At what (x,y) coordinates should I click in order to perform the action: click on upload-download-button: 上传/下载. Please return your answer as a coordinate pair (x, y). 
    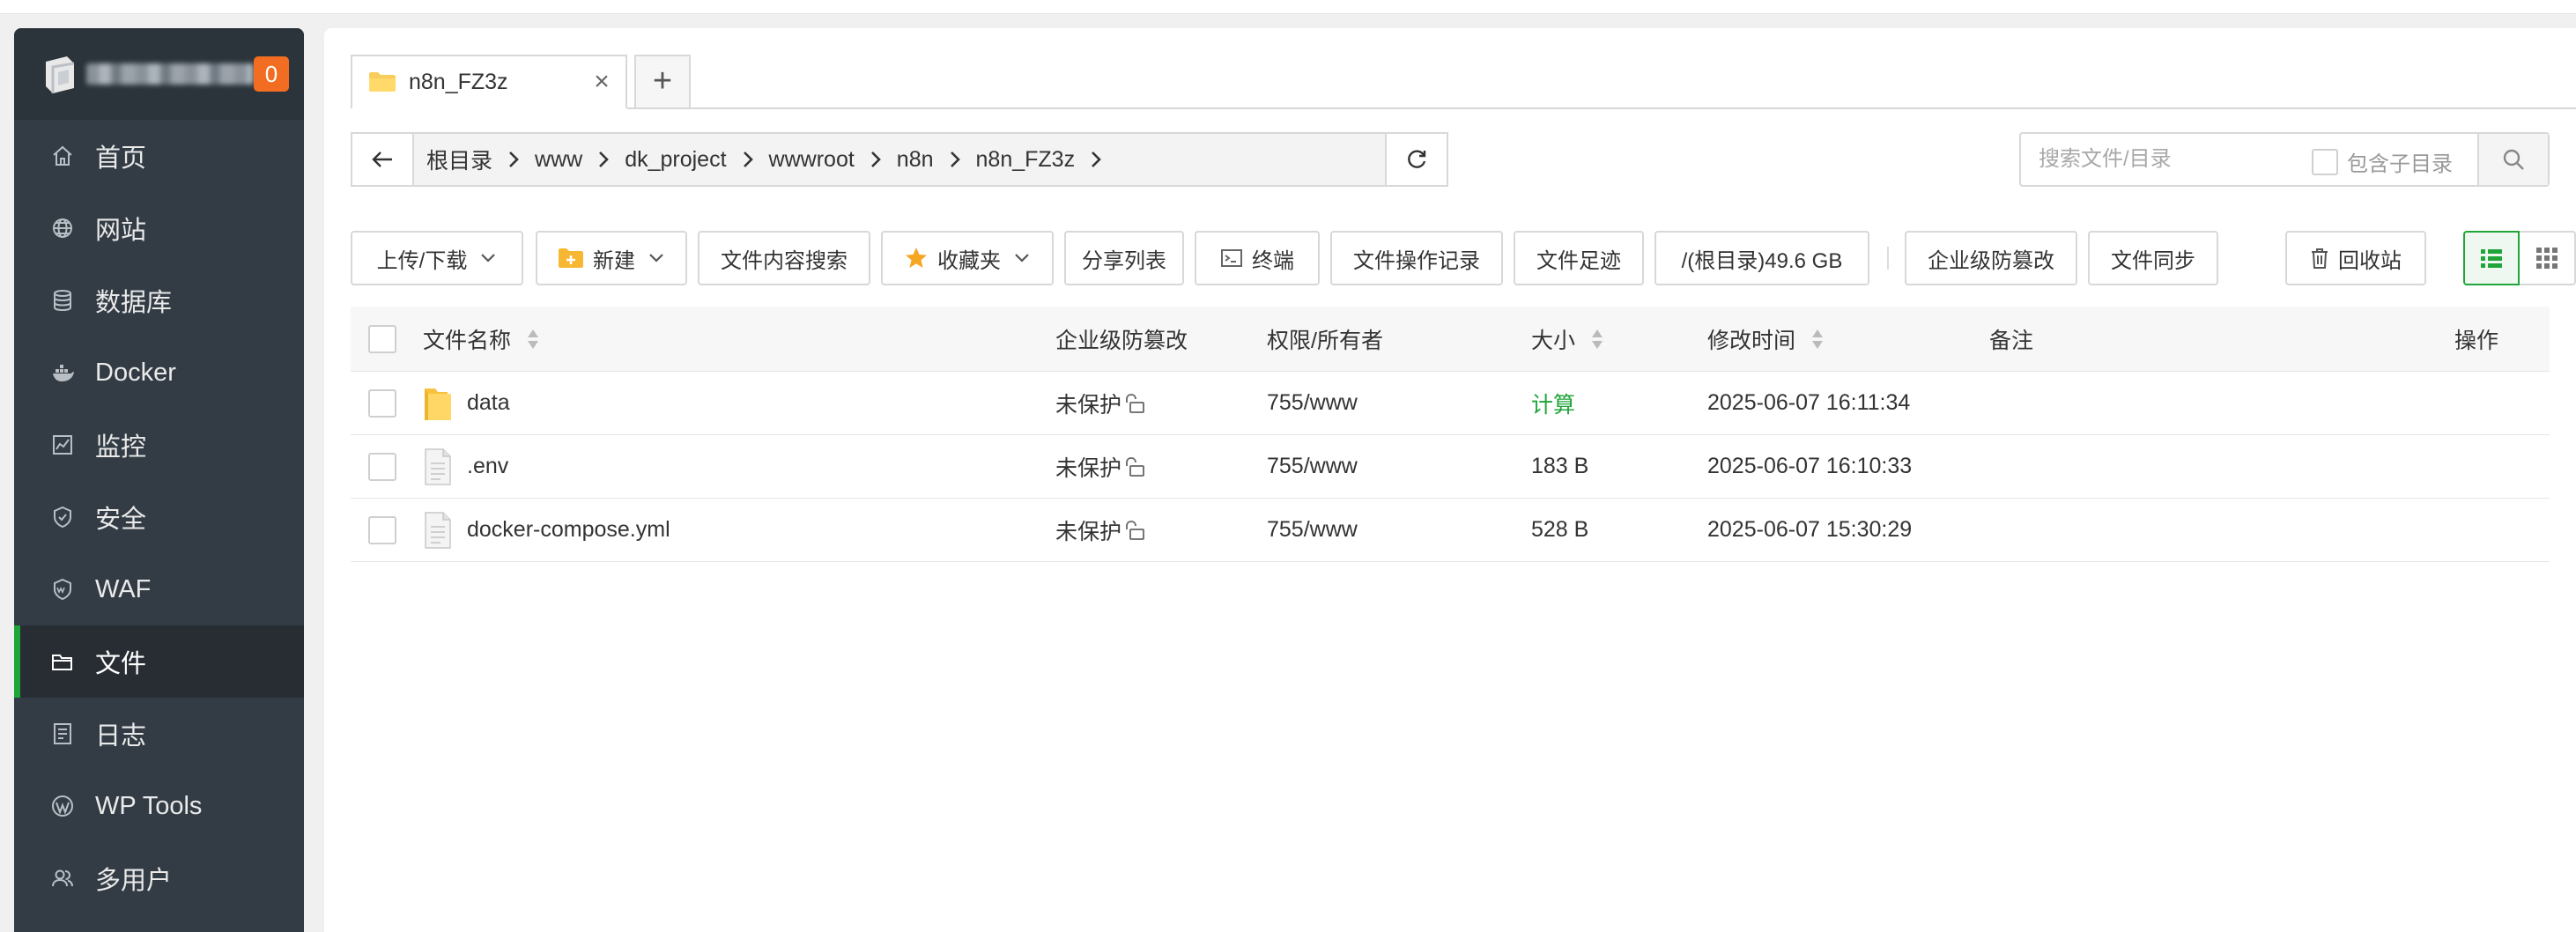
    Looking at the image, I should click on (437, 258).